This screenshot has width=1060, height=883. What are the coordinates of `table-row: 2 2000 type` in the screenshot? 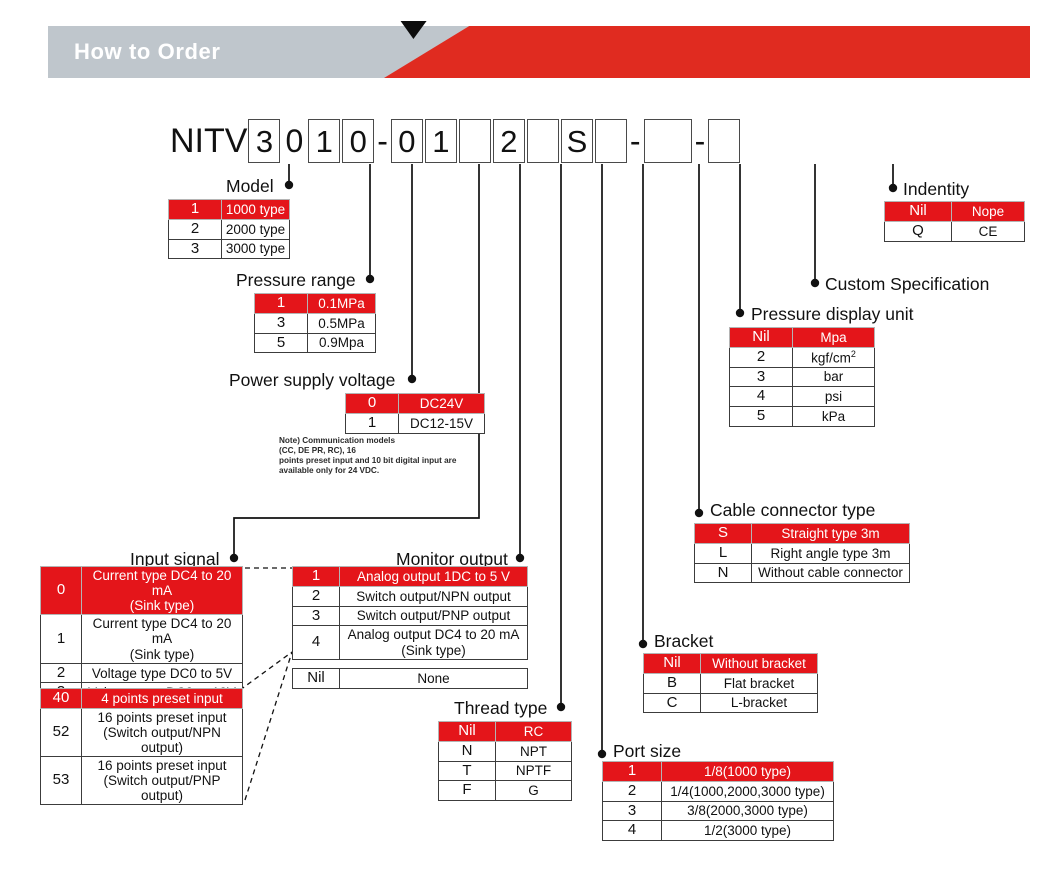 It's located at (229, 229).